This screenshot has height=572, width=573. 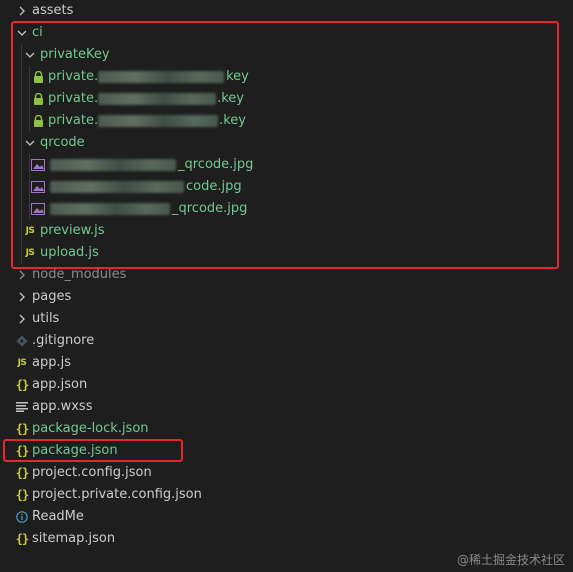 What do you see at coordinates (63, 340) in the screenshot?
I see `file-name: .gitignore` at bounding box center [63, 340].